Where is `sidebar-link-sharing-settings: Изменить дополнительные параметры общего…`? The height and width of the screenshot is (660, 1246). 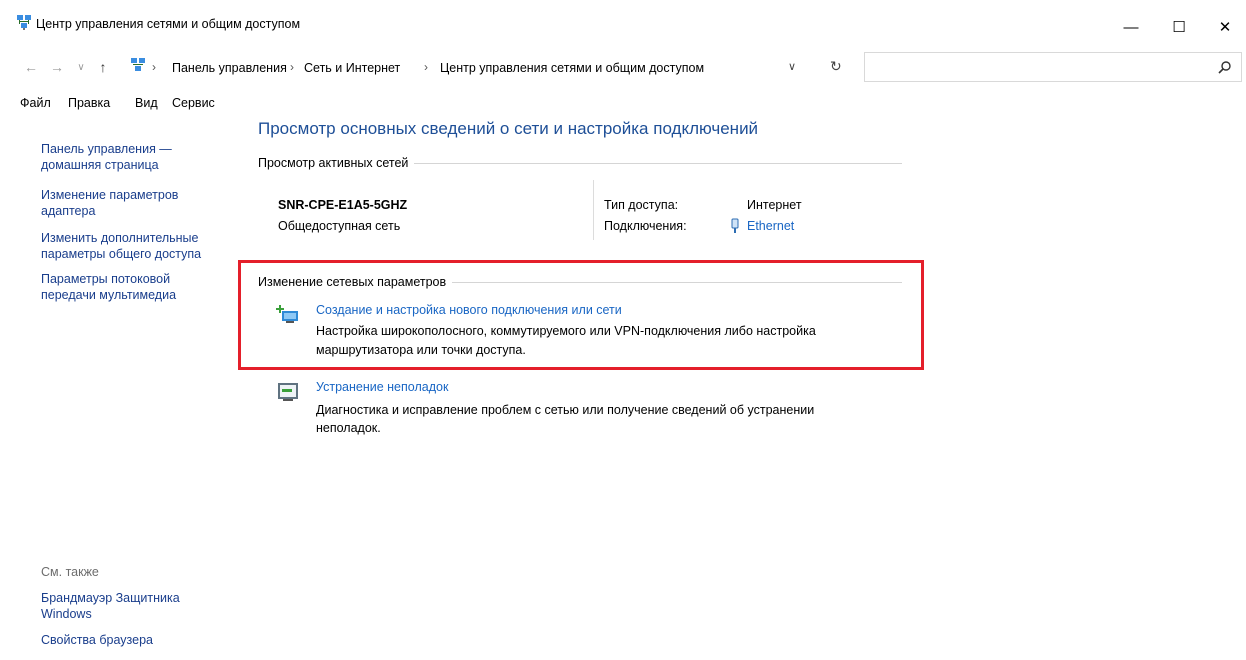
sidebar-link-sharing-settings: Изменить дополнительные параметры общего… is located at coordinates (121, 246).